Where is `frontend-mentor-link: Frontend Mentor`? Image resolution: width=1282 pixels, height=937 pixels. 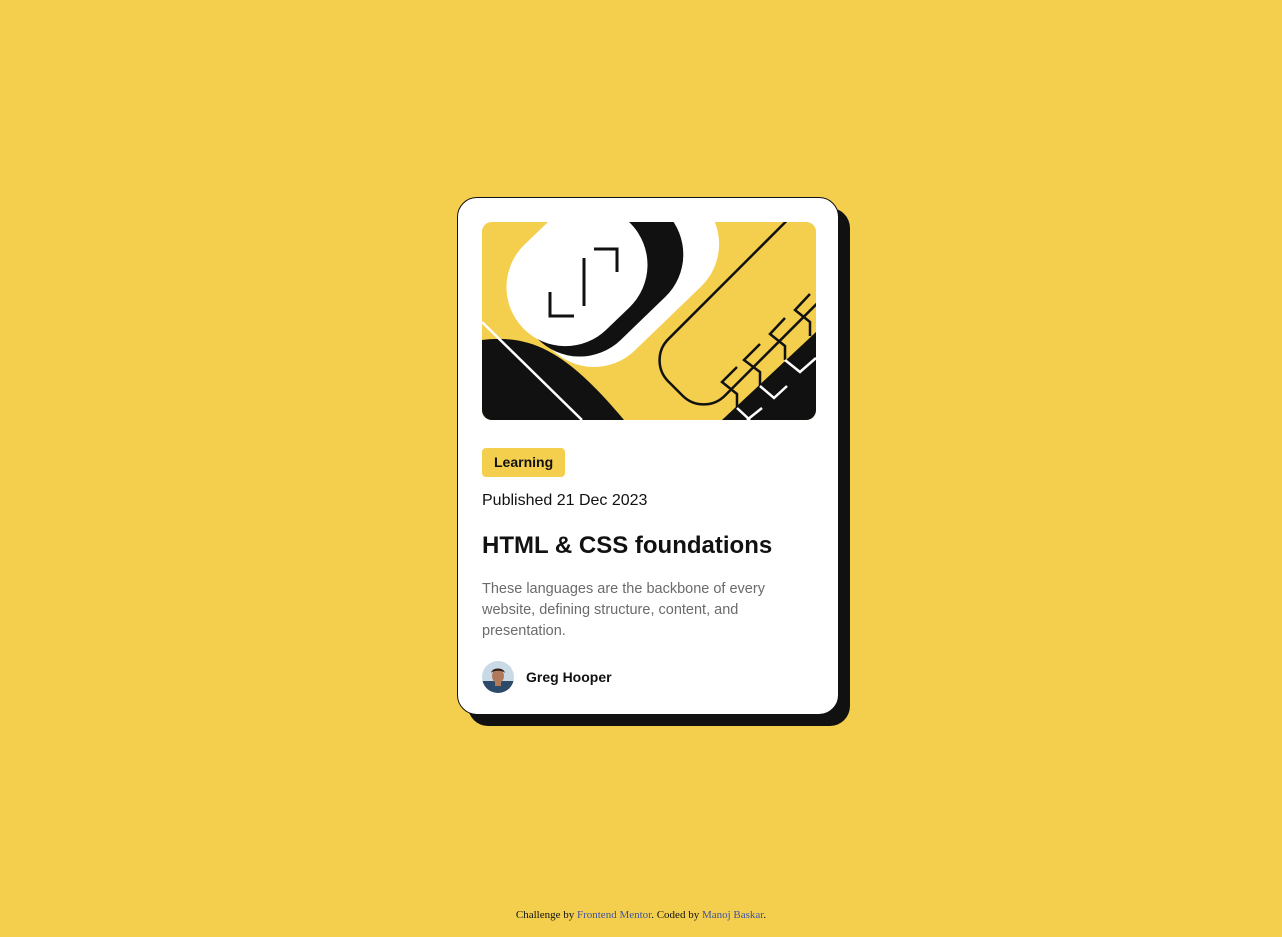 frontend-mentor-link: Frontend Mentor is located at coordinates (614, 915).